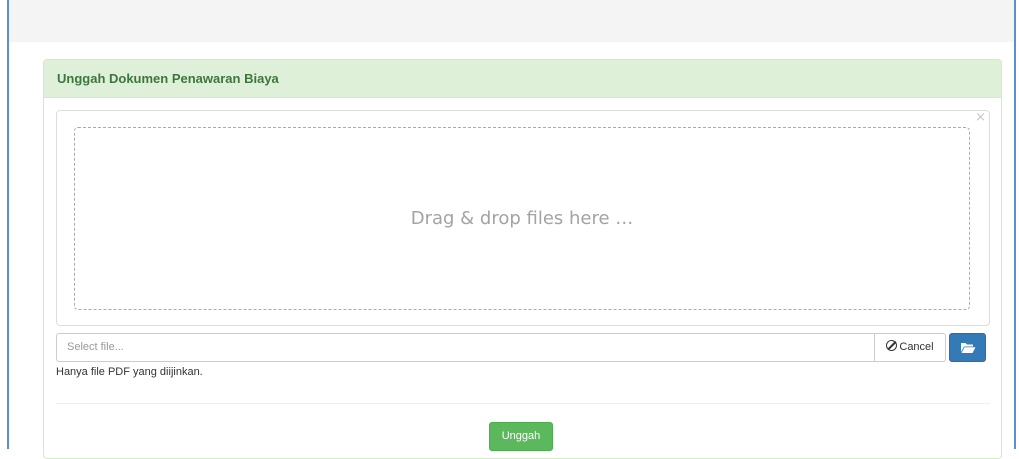 Image resolution: width=1019 pixels, height=459 pixels. I want to click on browse-button, so click(967, 347).